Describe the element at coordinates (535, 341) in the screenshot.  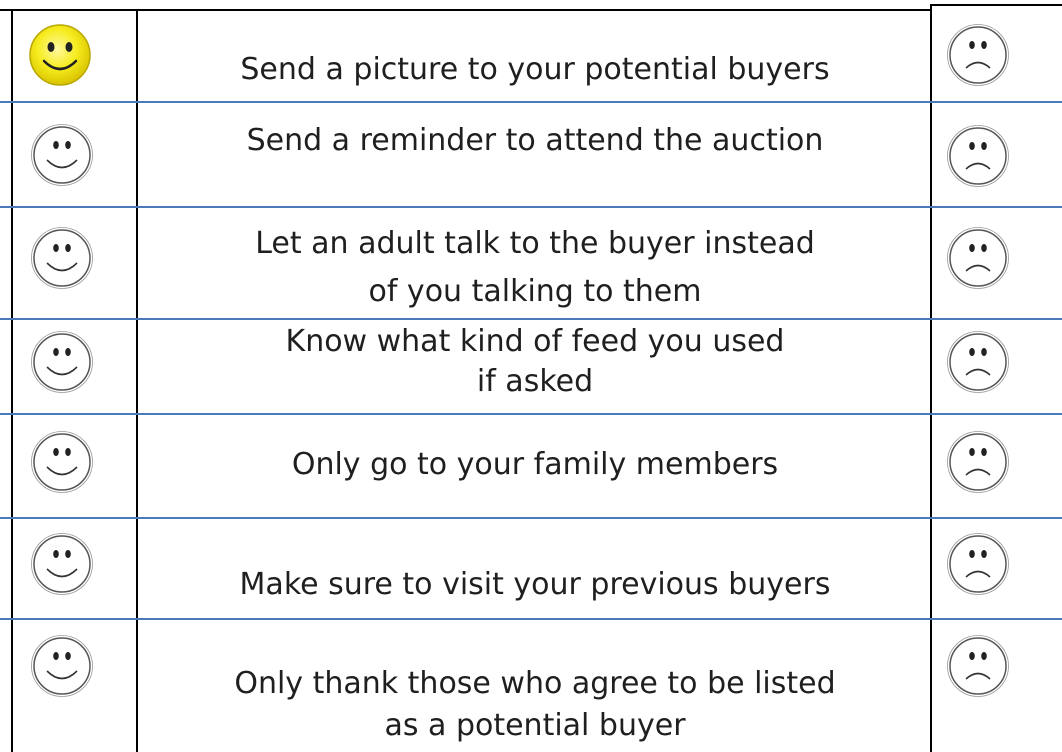
I see `statement-line: Know what kind of feed you used` at that location.